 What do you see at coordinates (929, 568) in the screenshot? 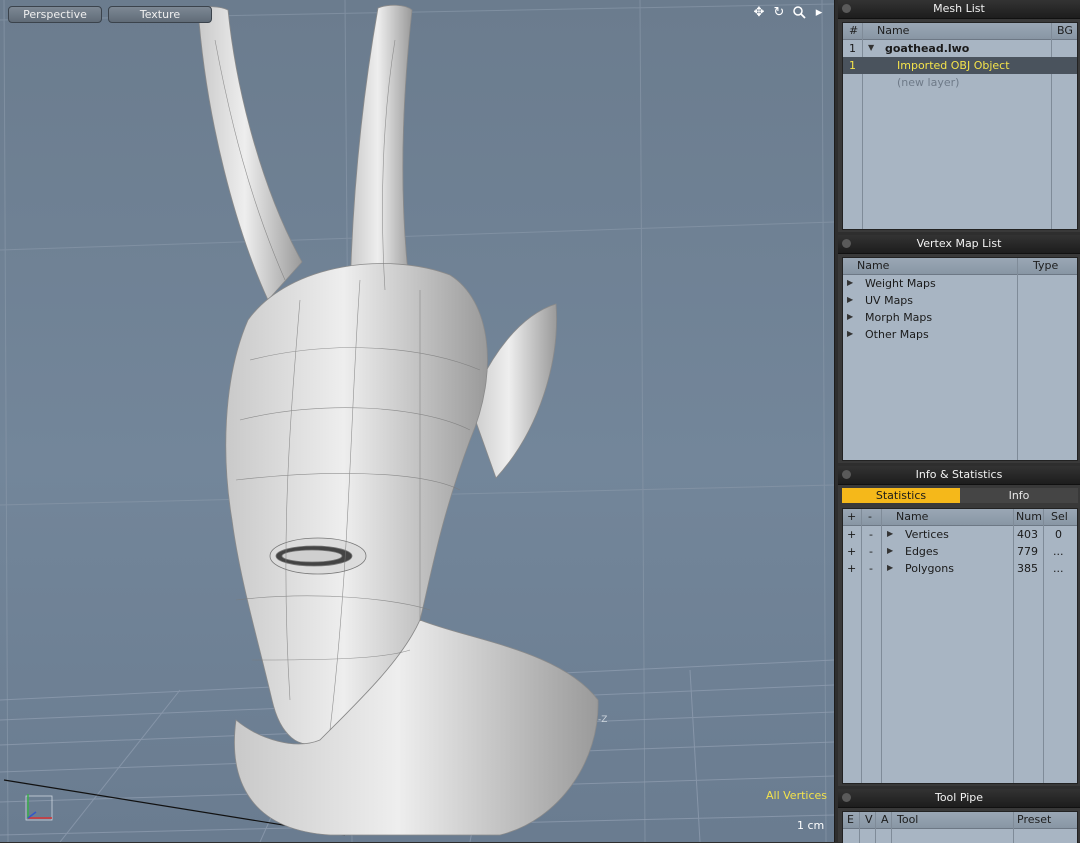
I see `stat-name: Polygons` at bounding box center [929, 568].